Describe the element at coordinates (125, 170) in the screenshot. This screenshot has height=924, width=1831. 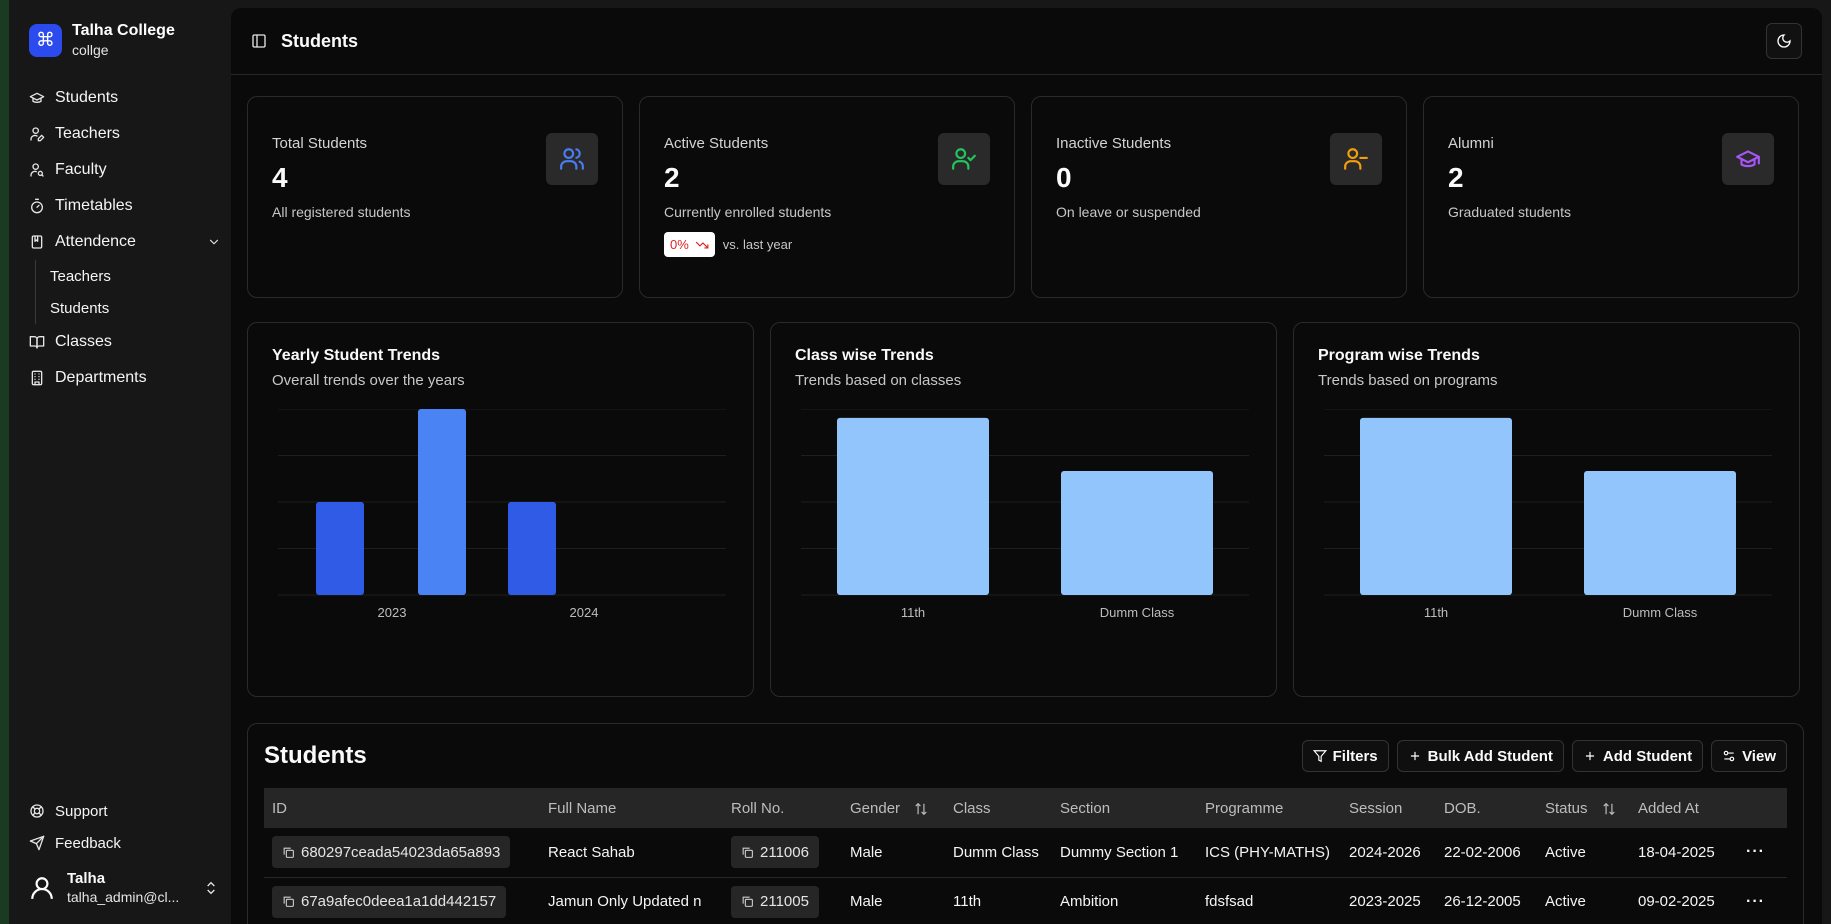
I see `sidebar-item-faculty: Faculty` at that location.